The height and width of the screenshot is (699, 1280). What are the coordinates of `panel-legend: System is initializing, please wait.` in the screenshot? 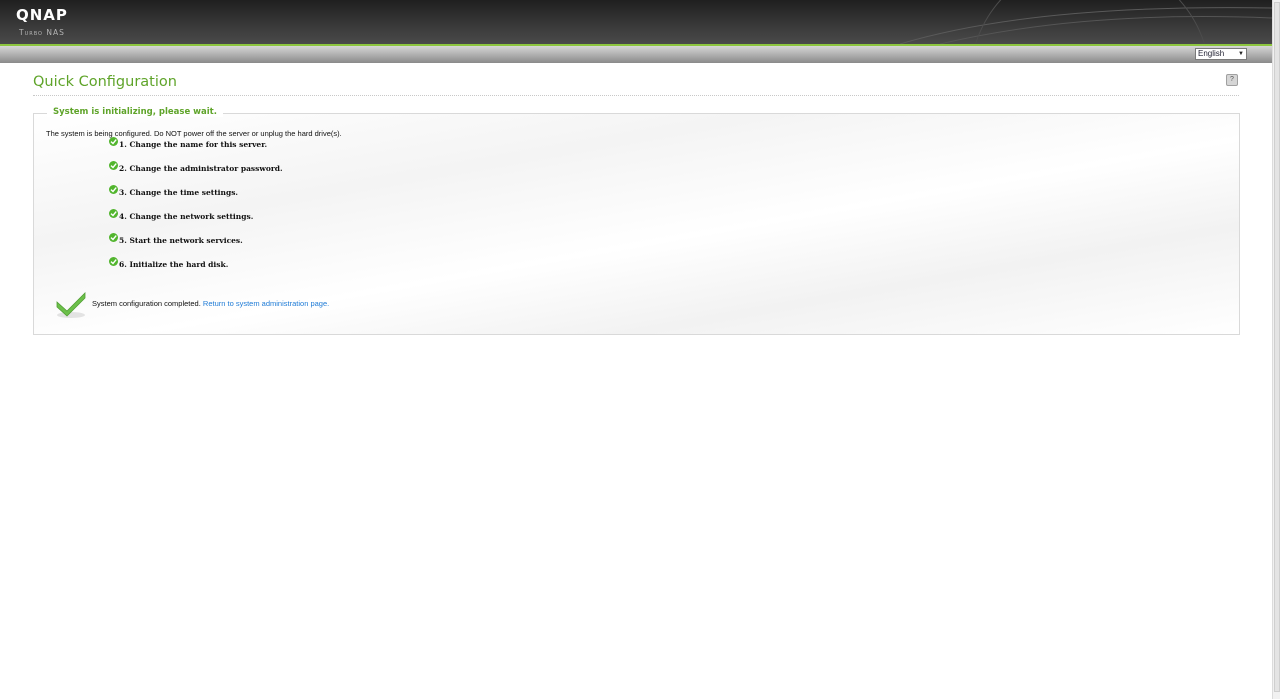 It's located at (135, 112).